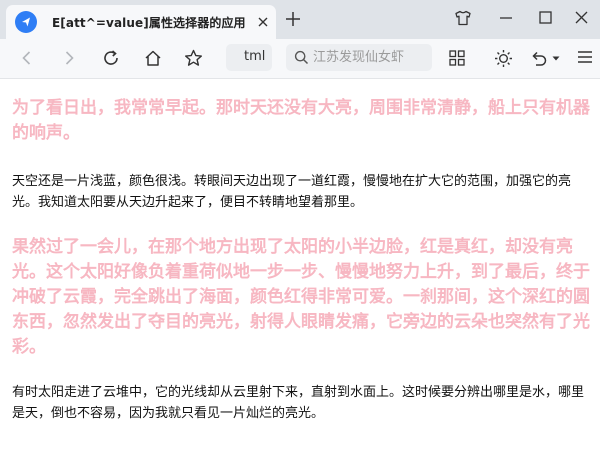 Image resolution: width=600 pixels, height=449 pixels. I want to click on browser-toolbar: tml, so click(300, 59).